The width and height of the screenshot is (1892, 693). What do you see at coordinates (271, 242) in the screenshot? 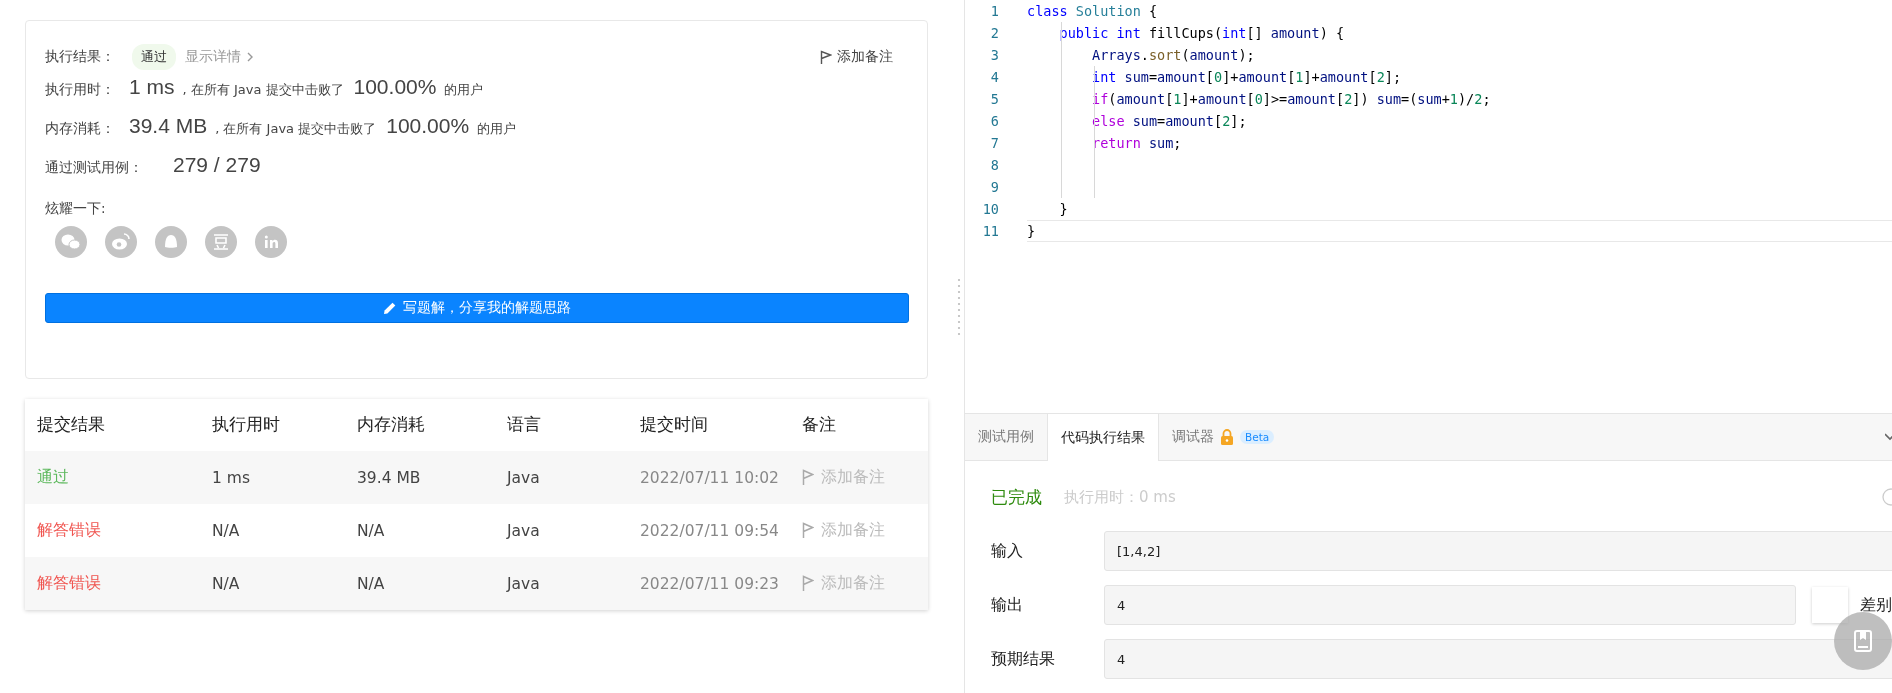
I see `in-logo-icon` at bounding box center [271, 242].